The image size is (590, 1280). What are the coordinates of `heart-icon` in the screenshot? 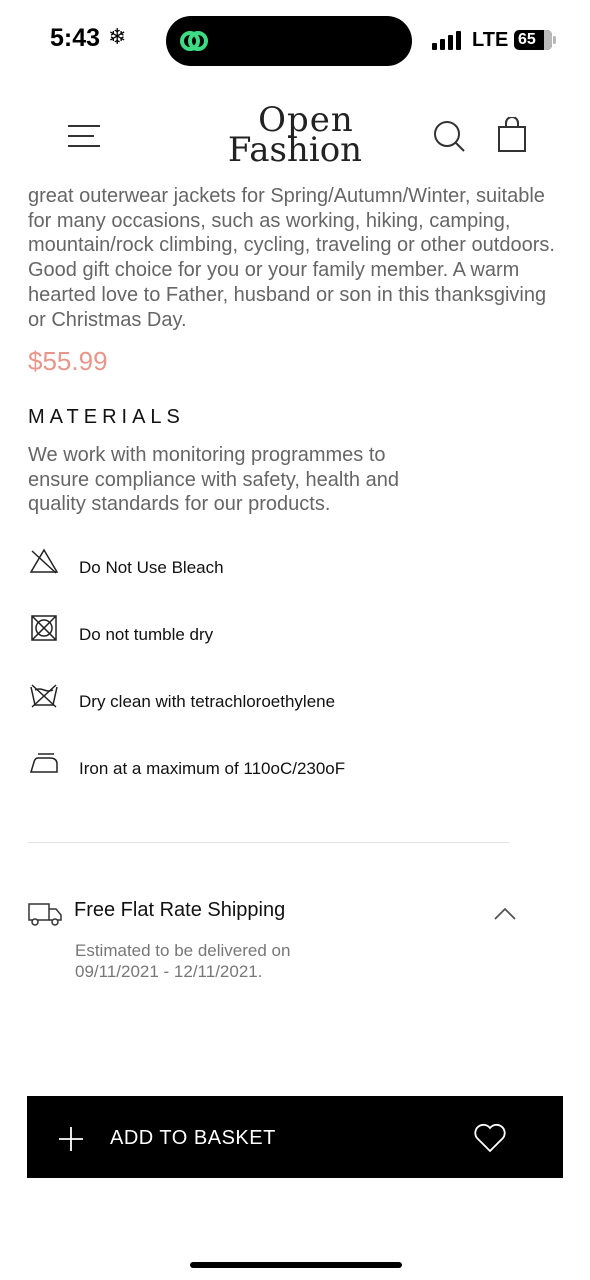 It's located at (490, 1138).